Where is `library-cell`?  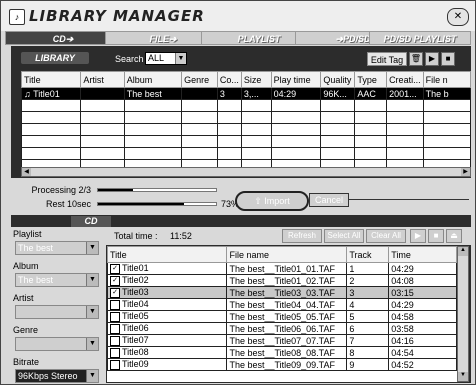
library-cell is located at coordinates (102, 93).